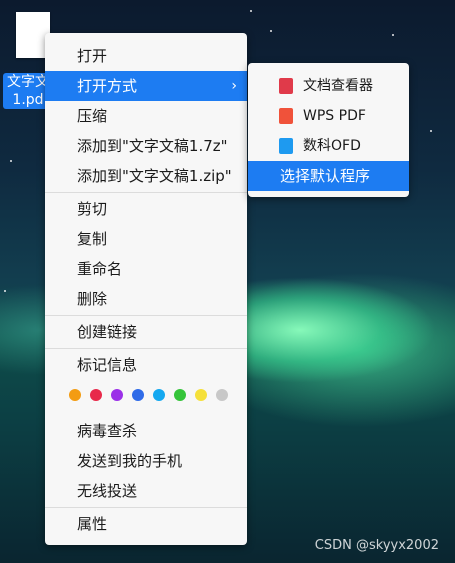 The image size is (455, 563). Describe the element at coordinates (286, 116) in the screenshot. I see `wps-pdf-icon` at that location.